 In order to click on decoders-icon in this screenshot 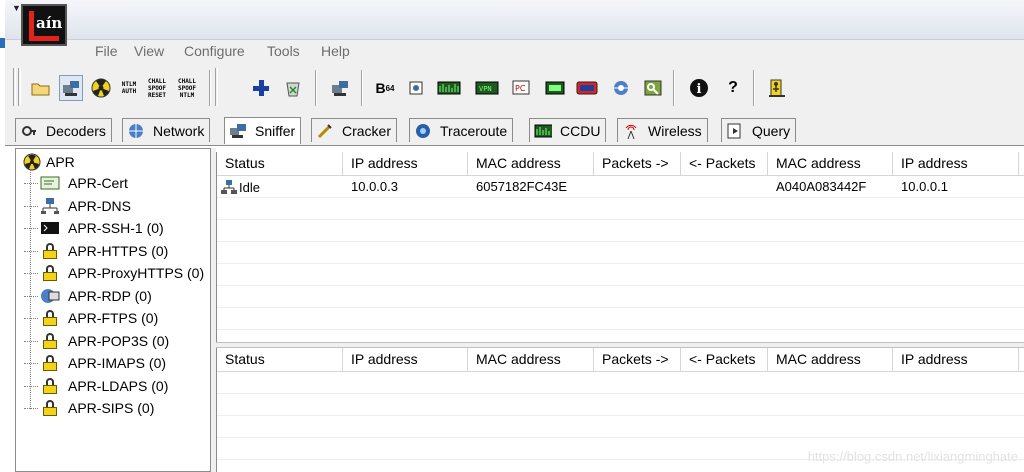, I will do `click(29, 131)`.